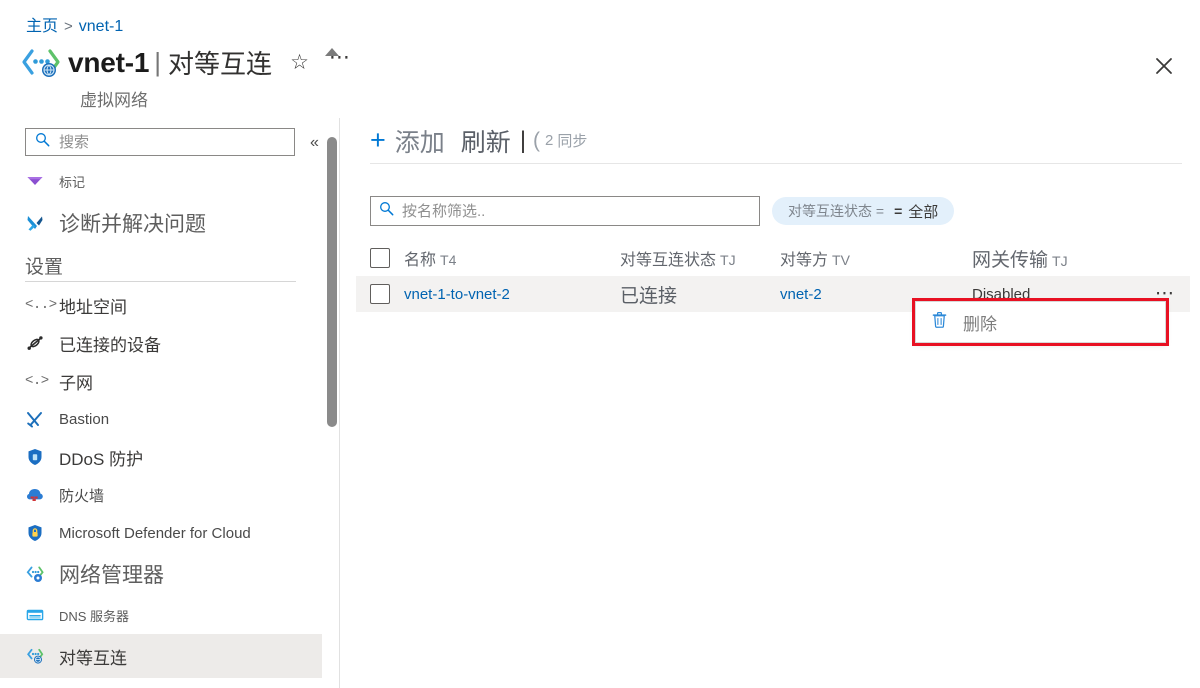  Describe the element at coordinates (38, 343) in the screenshot. I see `connected-devices-icon` at that location.